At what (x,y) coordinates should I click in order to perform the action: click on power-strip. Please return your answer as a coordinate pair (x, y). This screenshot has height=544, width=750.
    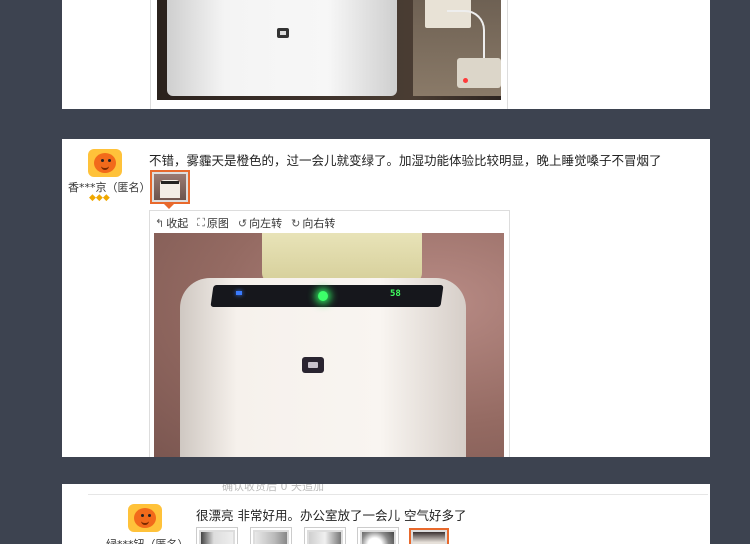
    Looking at the image, I should click on (479, 73).